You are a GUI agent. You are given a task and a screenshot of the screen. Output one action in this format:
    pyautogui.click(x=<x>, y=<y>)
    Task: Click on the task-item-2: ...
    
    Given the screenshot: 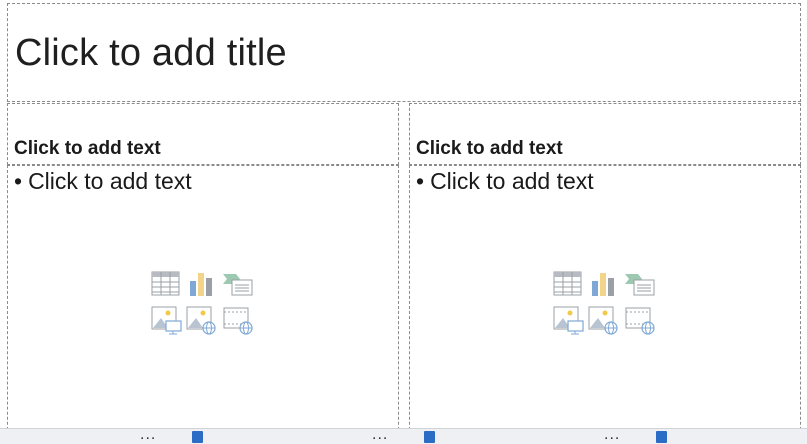 What is the action you would take?
    pyautogui.click(x=286, y=436)
    